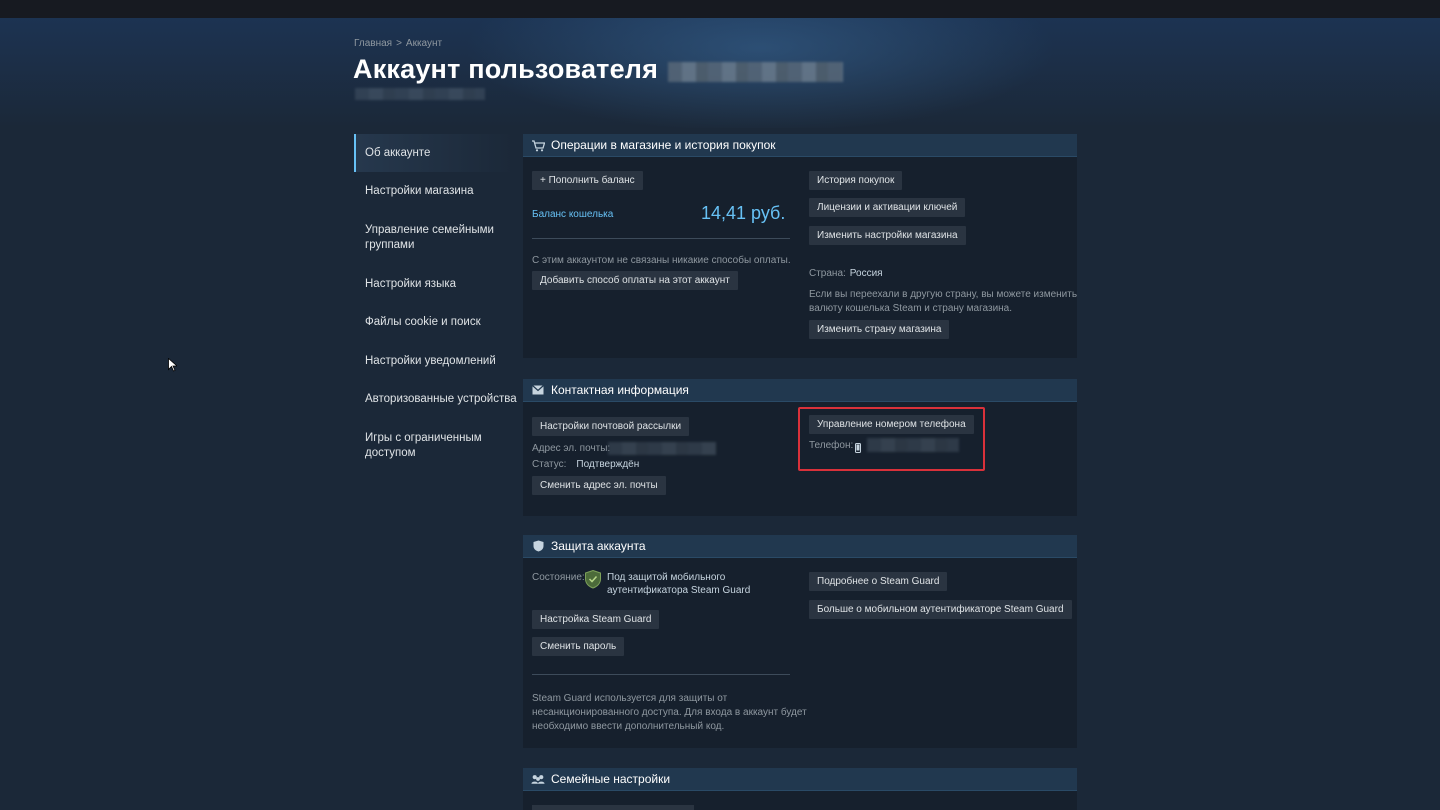 The width and height of the screenshot is (1440, 810). I want to click on add-payment-method-button: Добавить способ оплаты на этот аккаунт, so click(635, 280).